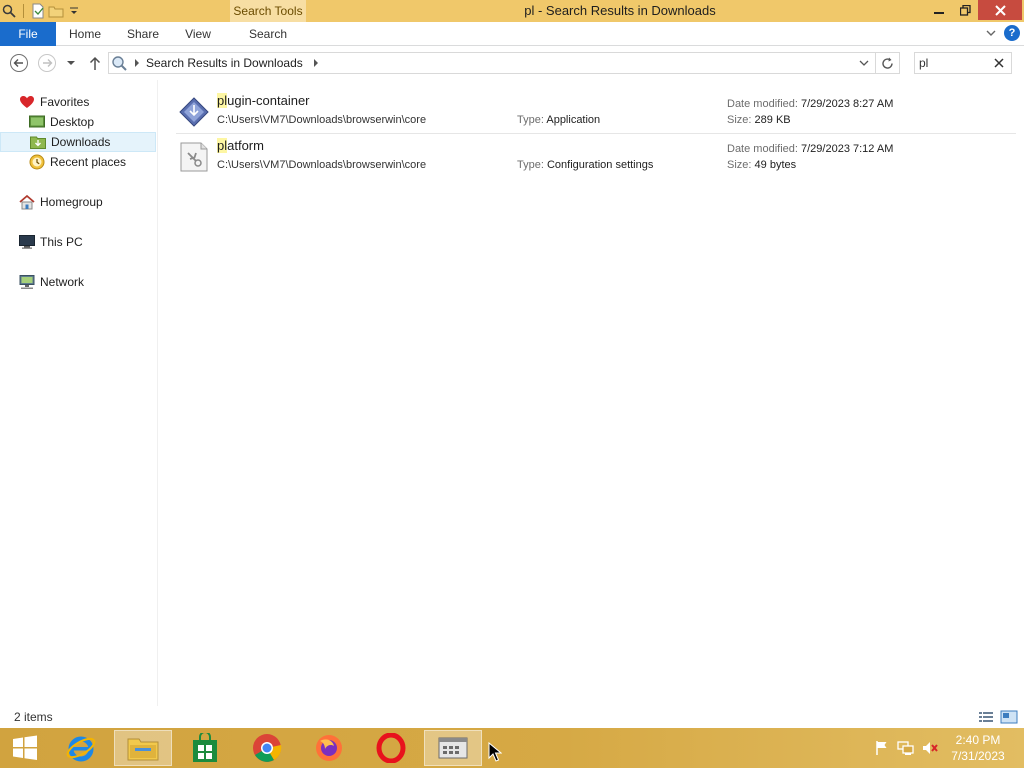 This screenshot has width=1024, height=768. What do you see at coordinates (991, 33) in the screenshot?
I see `expand-ribbon-icon` at bounding box center [991, 33].